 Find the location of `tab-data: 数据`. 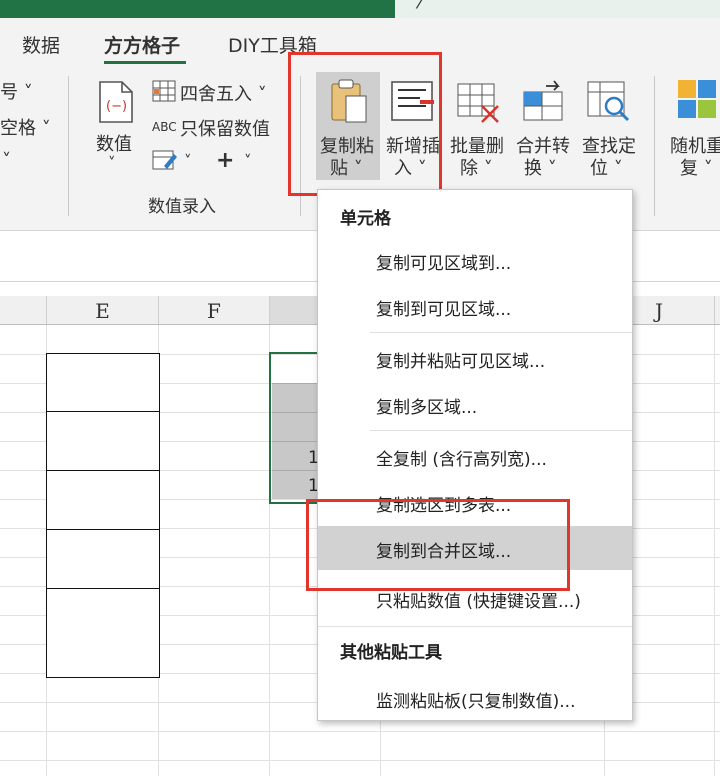

tab-data: 数据 is located at coordinates (41, 44).